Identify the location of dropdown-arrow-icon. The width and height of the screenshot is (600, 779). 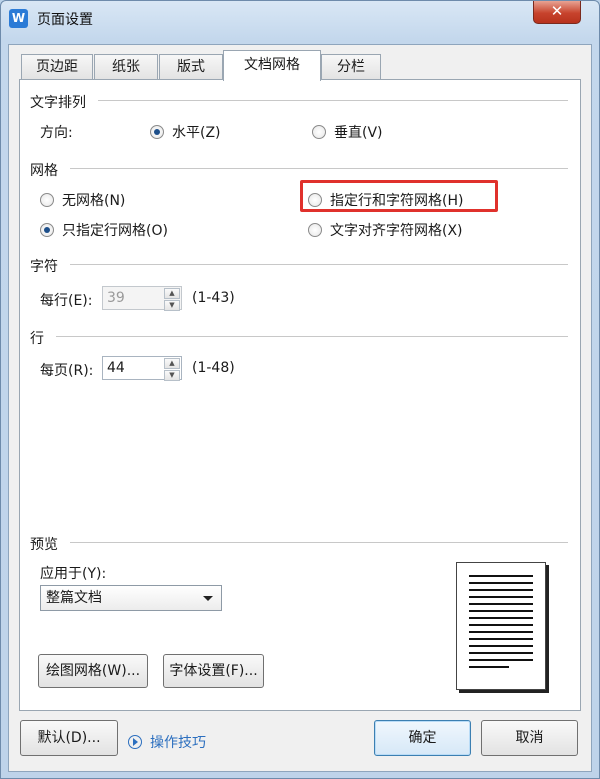
(208, 598).